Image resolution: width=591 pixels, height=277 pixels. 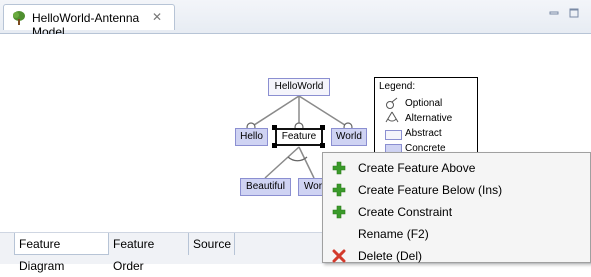 What do you see at coordinates (299, 87) in the screenshot?
I see `feature-helloworld: HelloWorld` at bounding box center [299, 87].